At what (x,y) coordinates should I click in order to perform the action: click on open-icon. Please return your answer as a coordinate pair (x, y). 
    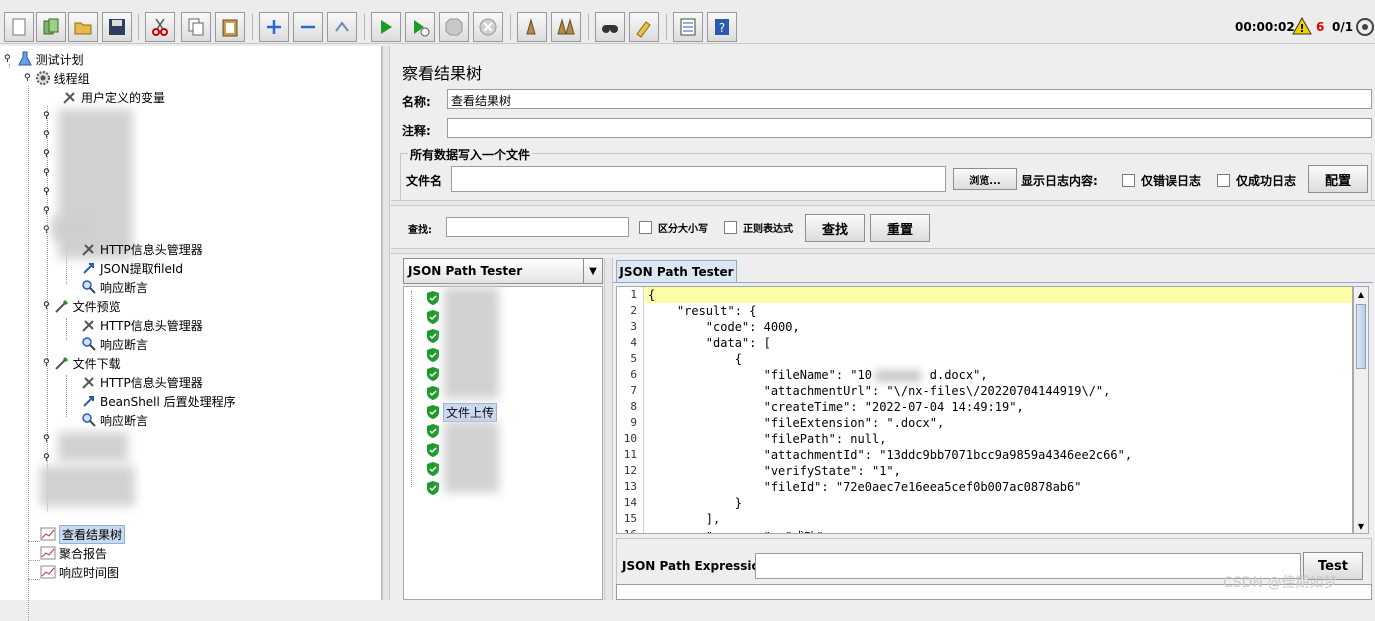
    Looking at the image, I should click on (83, 27).